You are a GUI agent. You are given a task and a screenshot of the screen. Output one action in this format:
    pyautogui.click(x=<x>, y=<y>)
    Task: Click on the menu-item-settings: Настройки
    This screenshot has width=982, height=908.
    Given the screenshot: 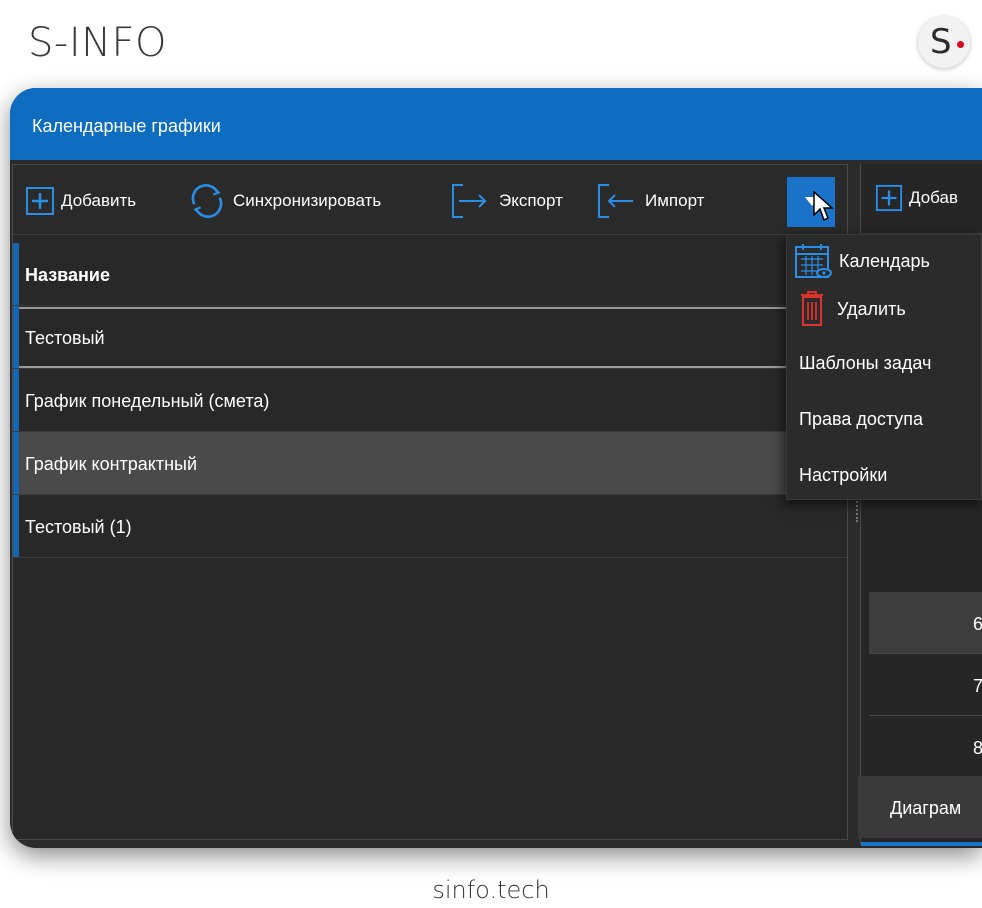 What is the action you would take?
    pyautogui.click(x=884, y=475)
    